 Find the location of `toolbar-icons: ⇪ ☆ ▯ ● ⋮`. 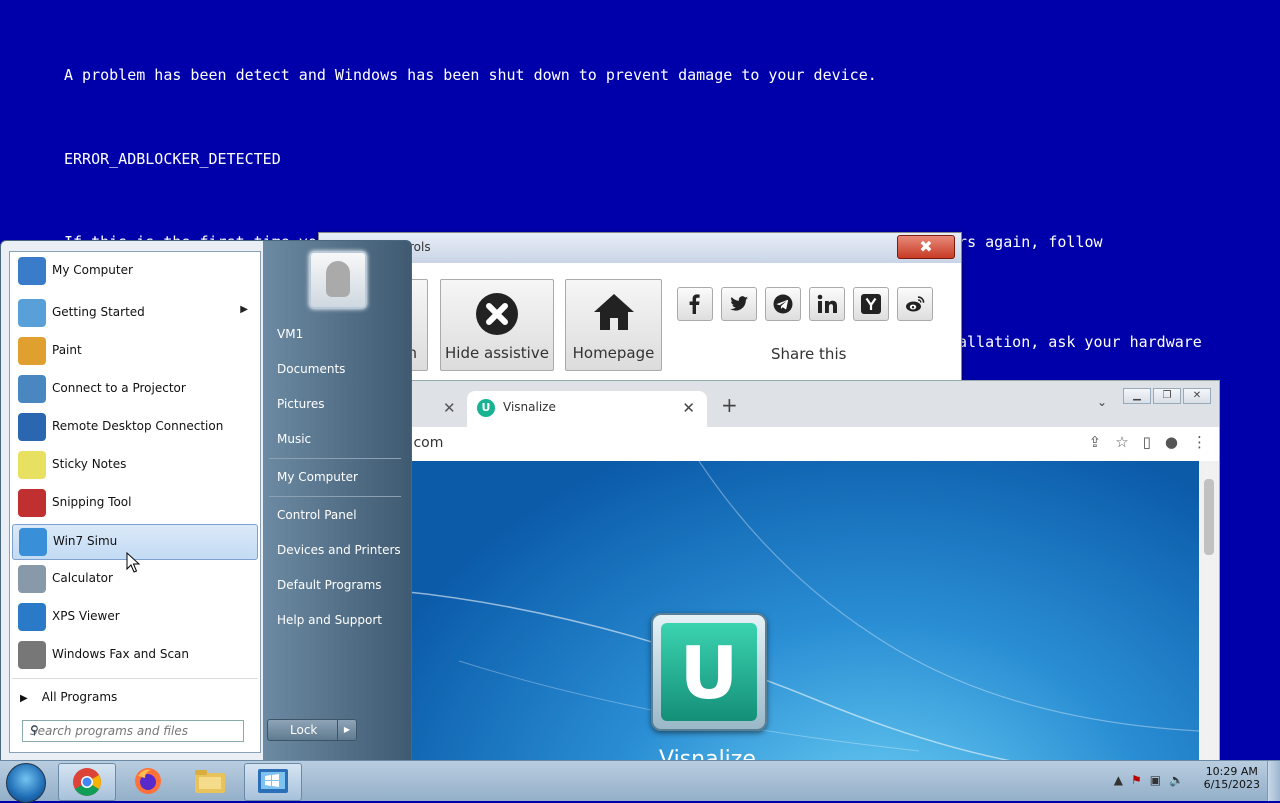

toolbar-icons: ⇪ ☆ ▯ ● ⋮ is located at coordinates (1141, 442).